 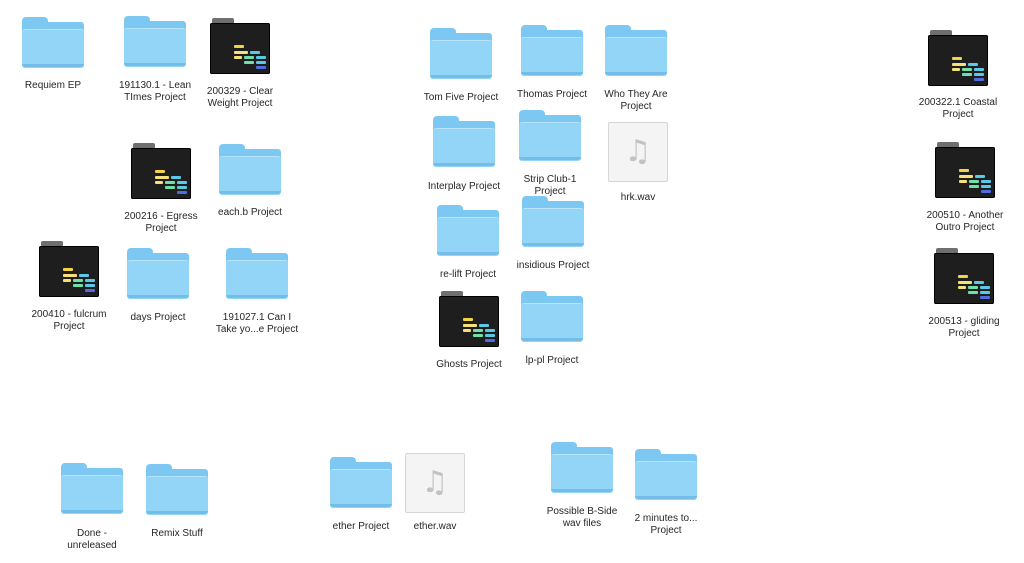 I want to click on desktop-item-200322-1-coastal-project: 200322.1 Coastal Project, so click(x=958, y=76).